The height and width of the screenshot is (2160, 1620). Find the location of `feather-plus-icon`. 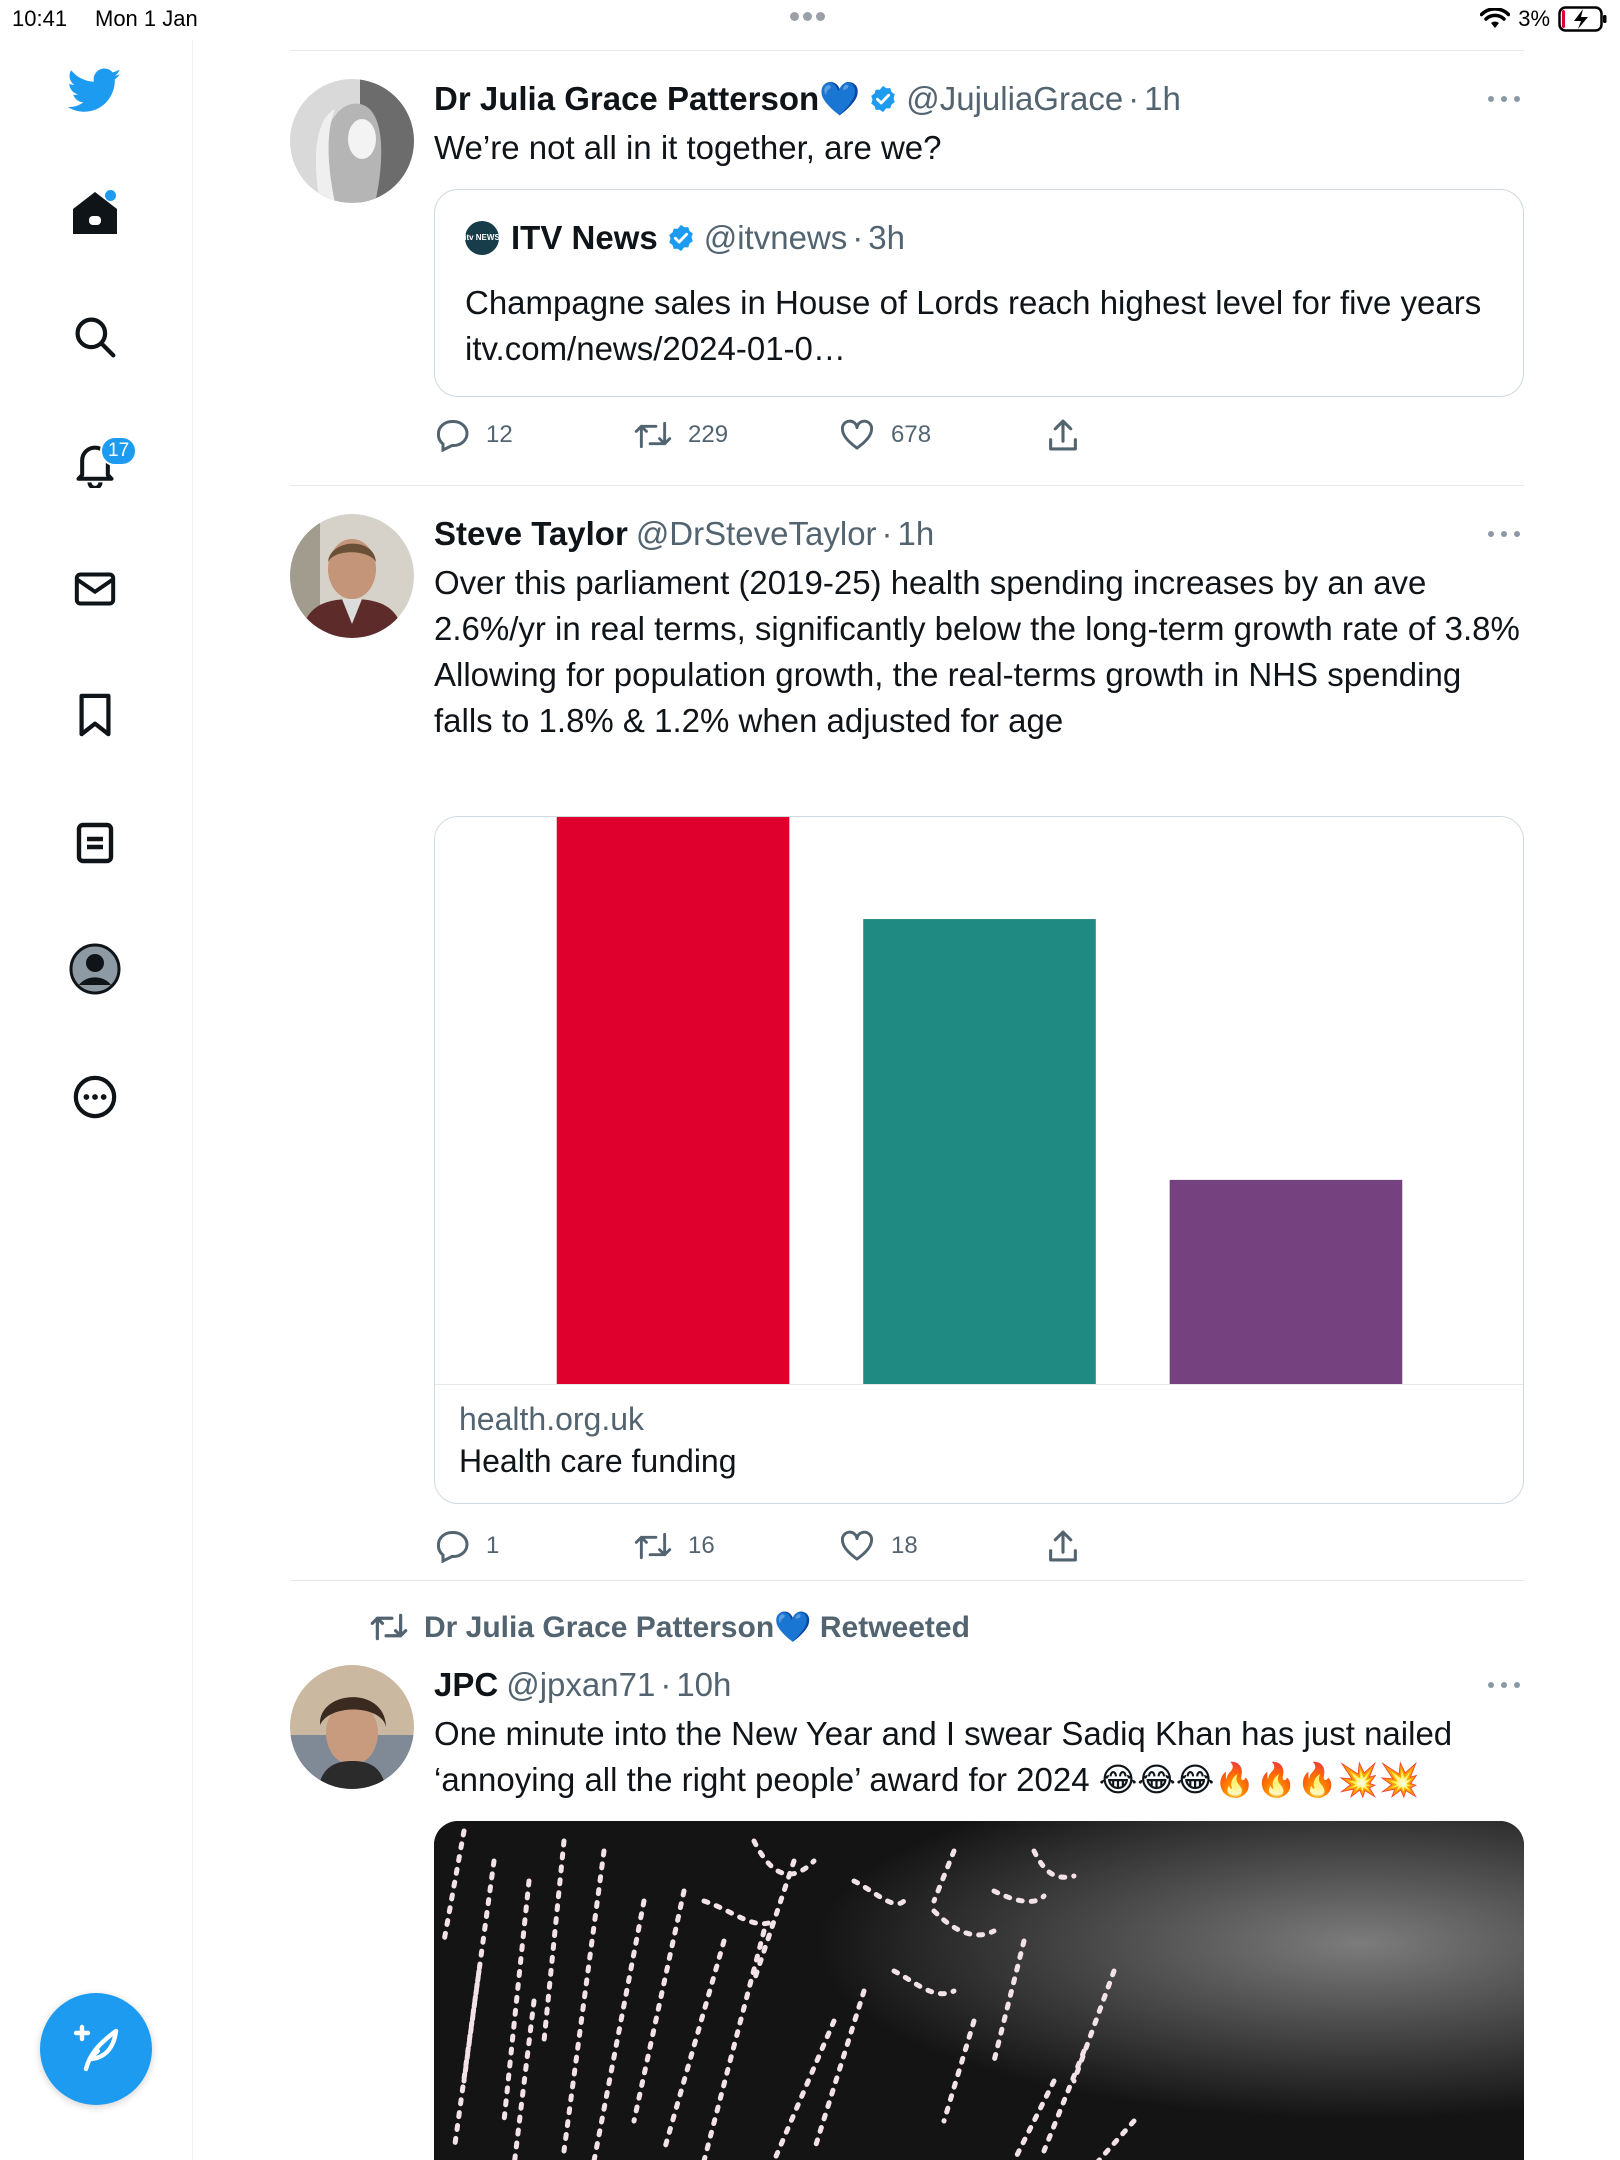

feather-plus-icon is located at coordinates (96, 2048).